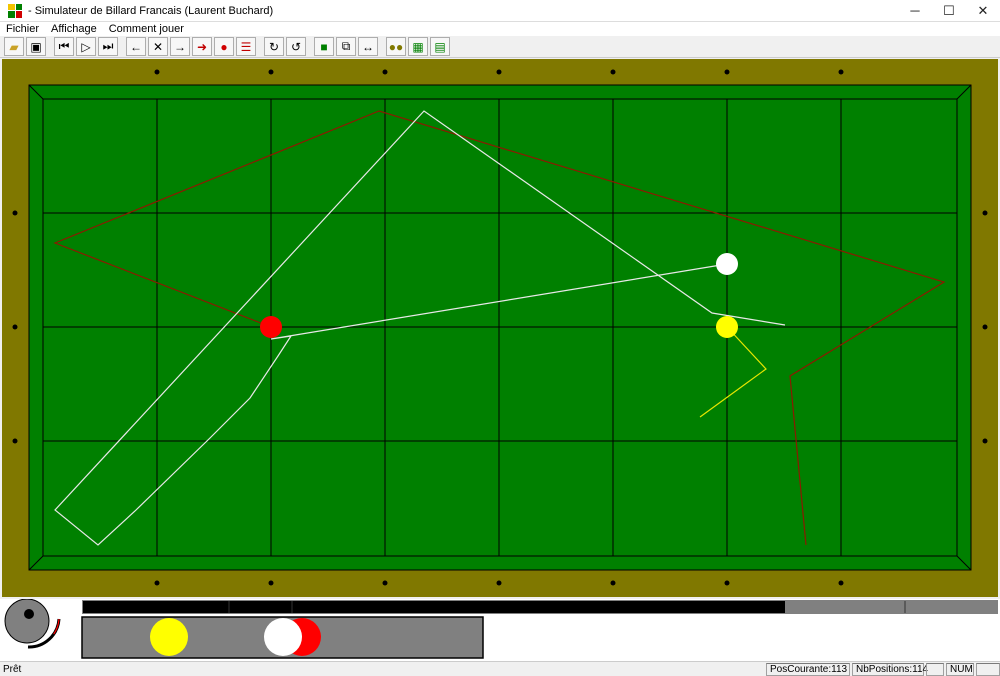 This screenshot has height=676, width=1000. I want to click on rotate-left-icon: ↻, so click(274, 46).